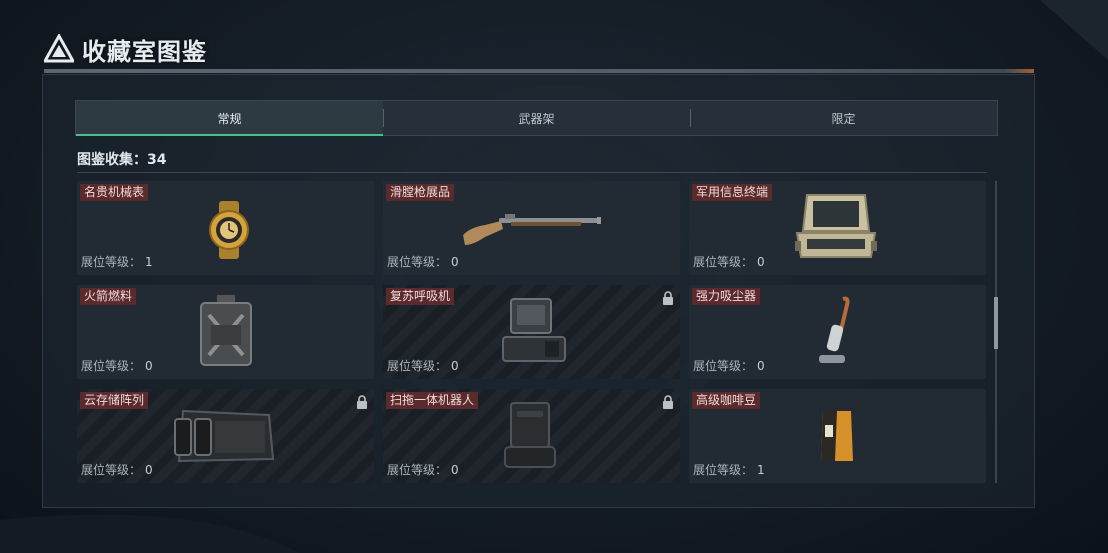 The height and width of the screenshot is (553, 1108). What do you see at coordinates (229, 230) in the screenshot?
I see `gold-watch-icon` at bounding box center [229, 230].